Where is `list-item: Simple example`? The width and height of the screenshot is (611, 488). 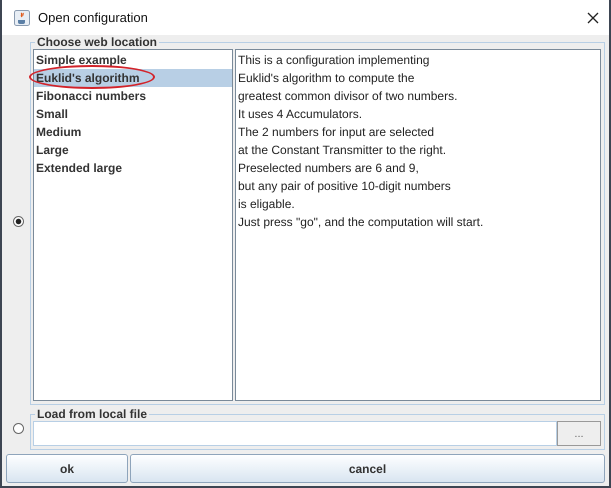 list-item: Simple example is located at coordinates (133, 60).